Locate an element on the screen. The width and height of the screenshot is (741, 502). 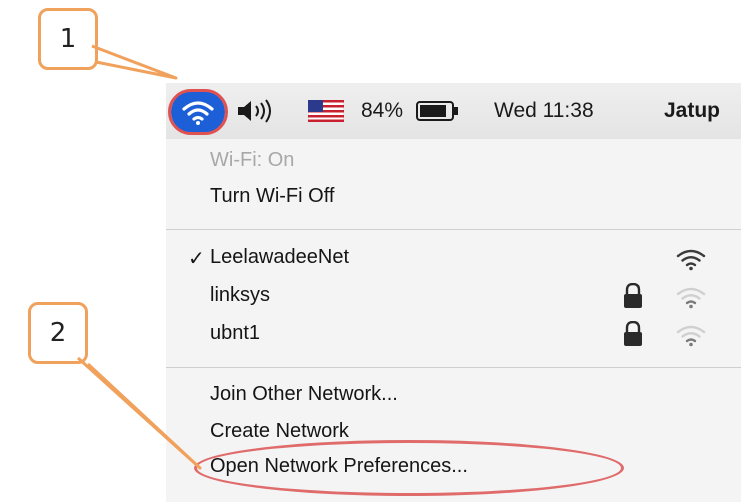
callout-1: 1 is located at coordinates (68, 39).